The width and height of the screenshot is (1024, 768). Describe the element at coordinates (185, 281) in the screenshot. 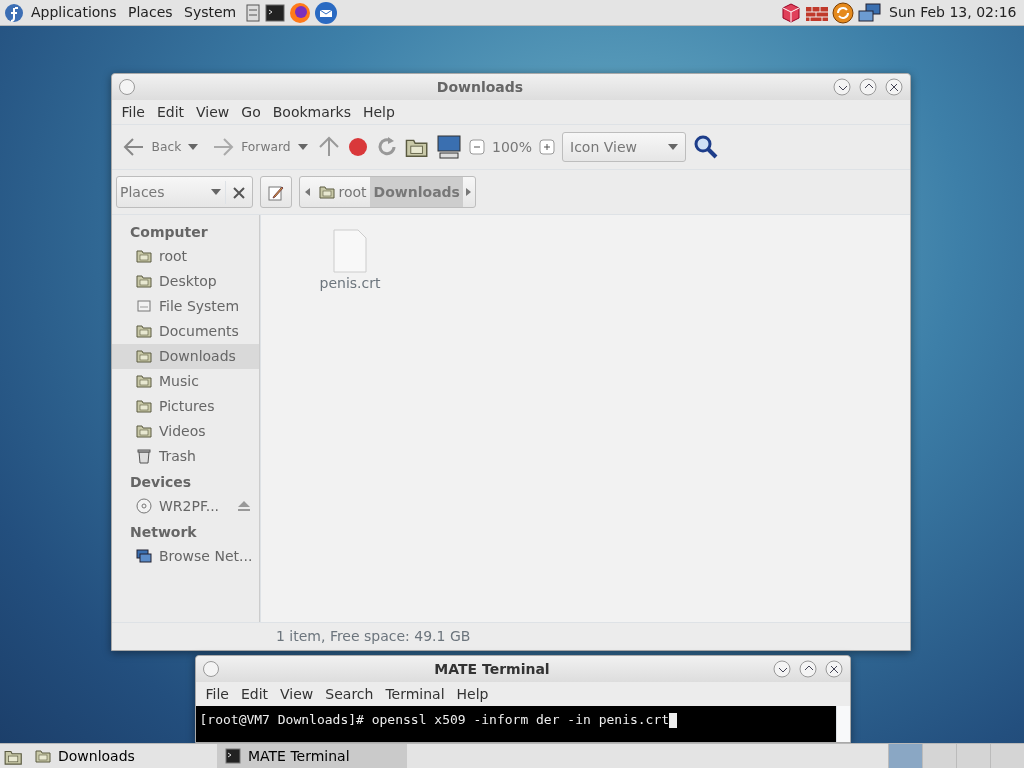

I see `sidebar-item: Desktop` at that location.